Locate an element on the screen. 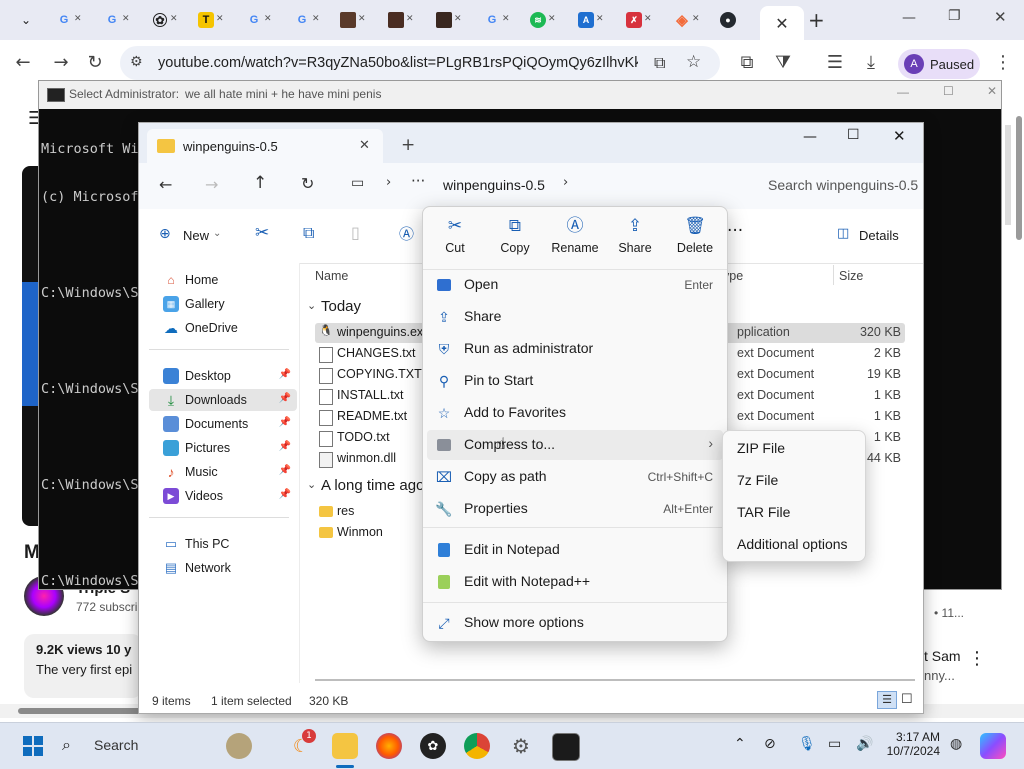 The height and width of the screenshot is (769, 1024). sidebar-item-music: ♪ Music 📌 is located at coordinates (223, 472).